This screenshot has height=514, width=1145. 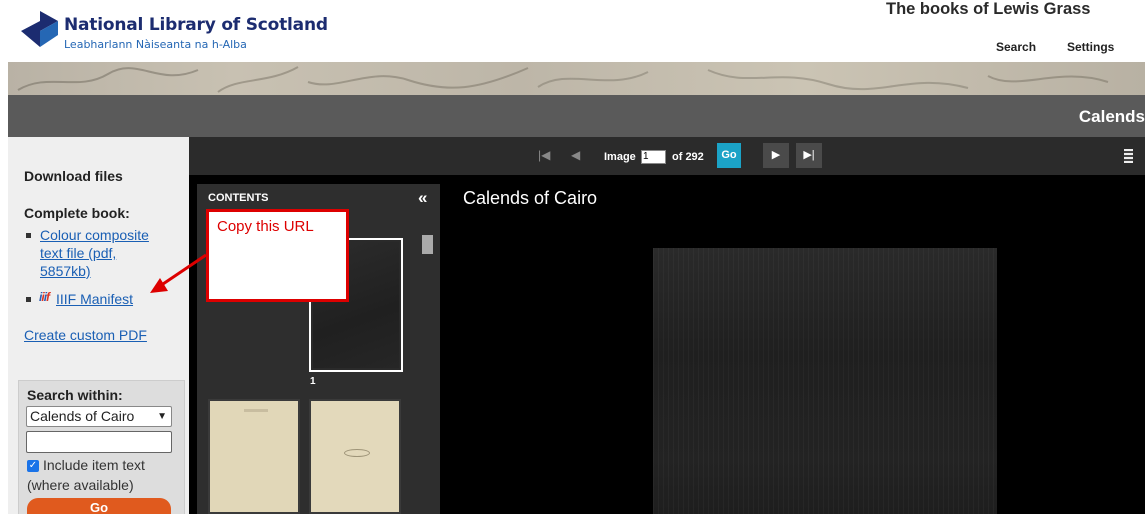 I want to click on pdf-link-line-2: text file (pdf,, so click(x=78, y=253).